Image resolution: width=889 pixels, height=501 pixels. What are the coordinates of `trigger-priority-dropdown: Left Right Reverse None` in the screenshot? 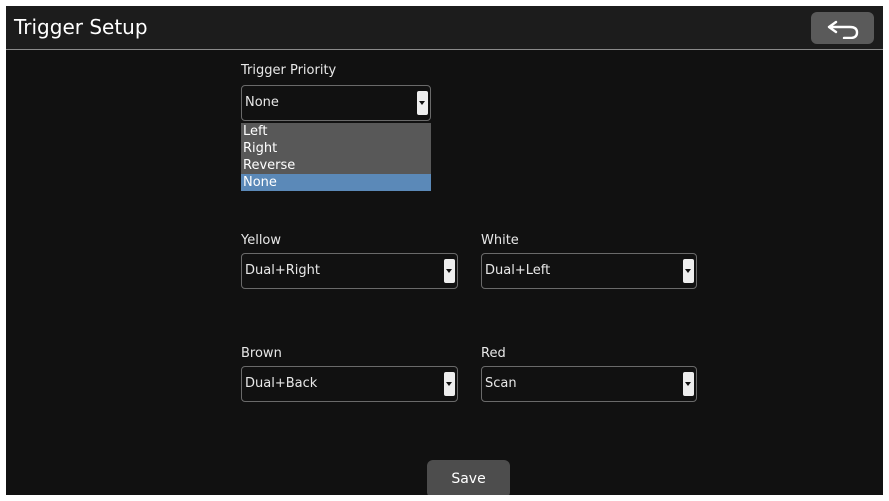 It's located at (336, 157).